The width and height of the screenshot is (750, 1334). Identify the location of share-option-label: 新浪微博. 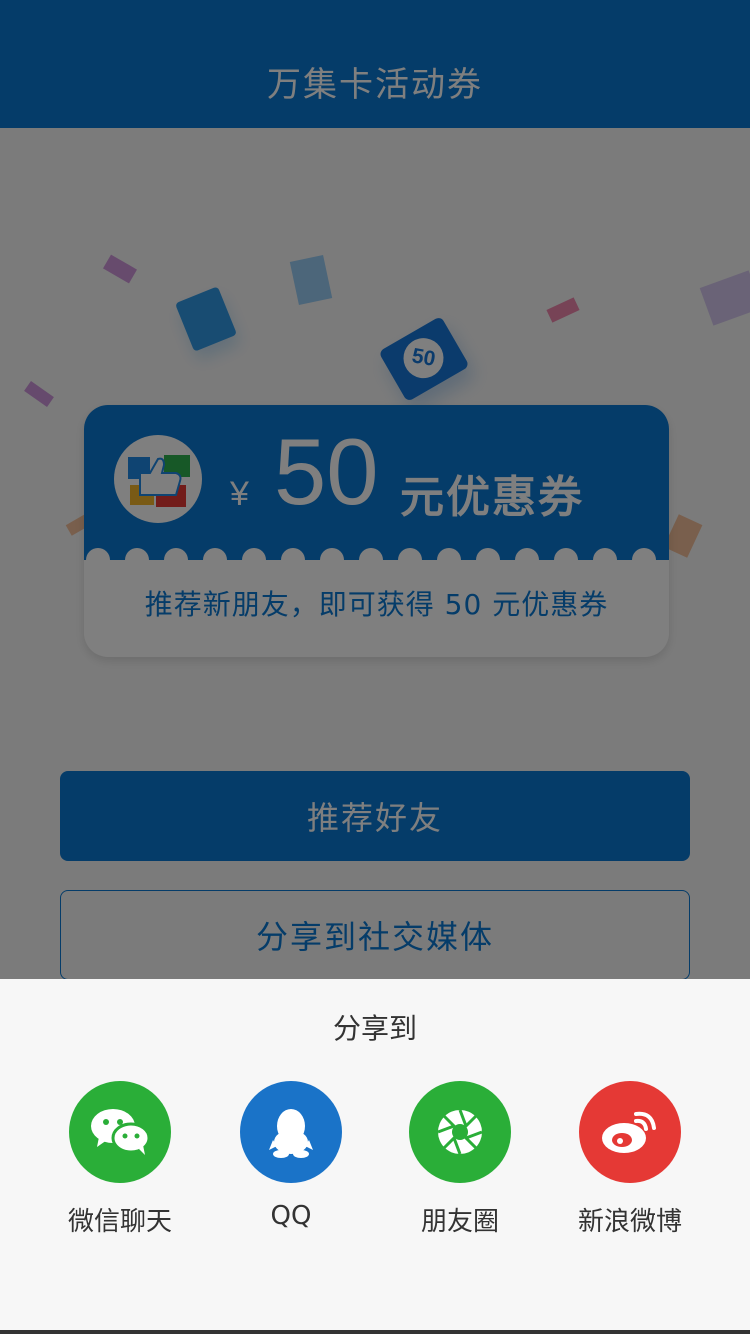
(629, 1222).